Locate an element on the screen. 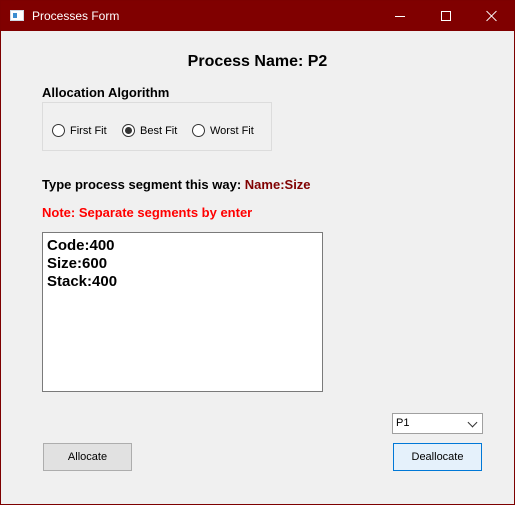 The image size is (515, 505). app-window-icon is located at coordinates (17, 15).